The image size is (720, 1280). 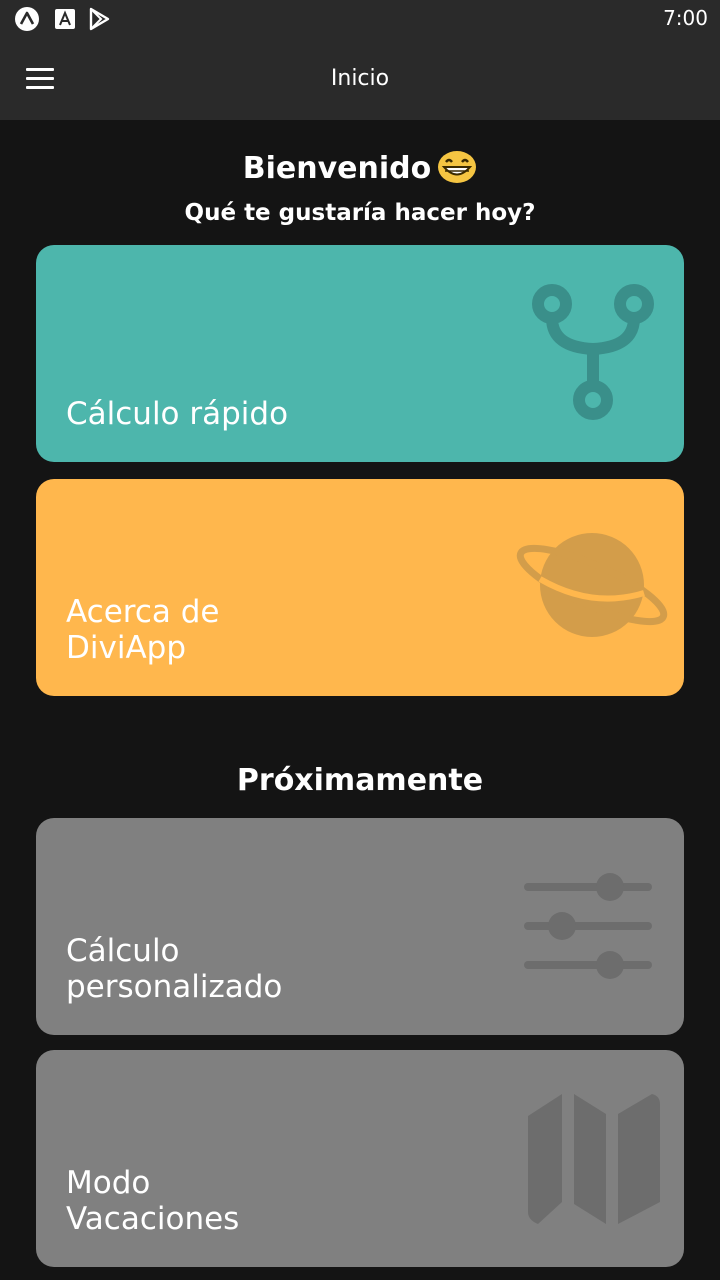 What do you see at coordinates (588, 926) in the screenshot?
I see `sliders-icon` at bounding box center [588, 926].